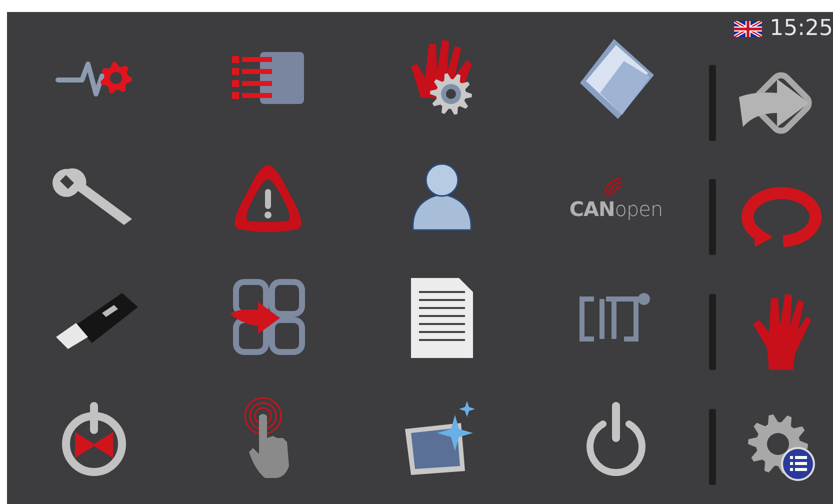 This screenshot has width=833, height=504. I want to click on canopen-button: CANopen, so click(616, 198).